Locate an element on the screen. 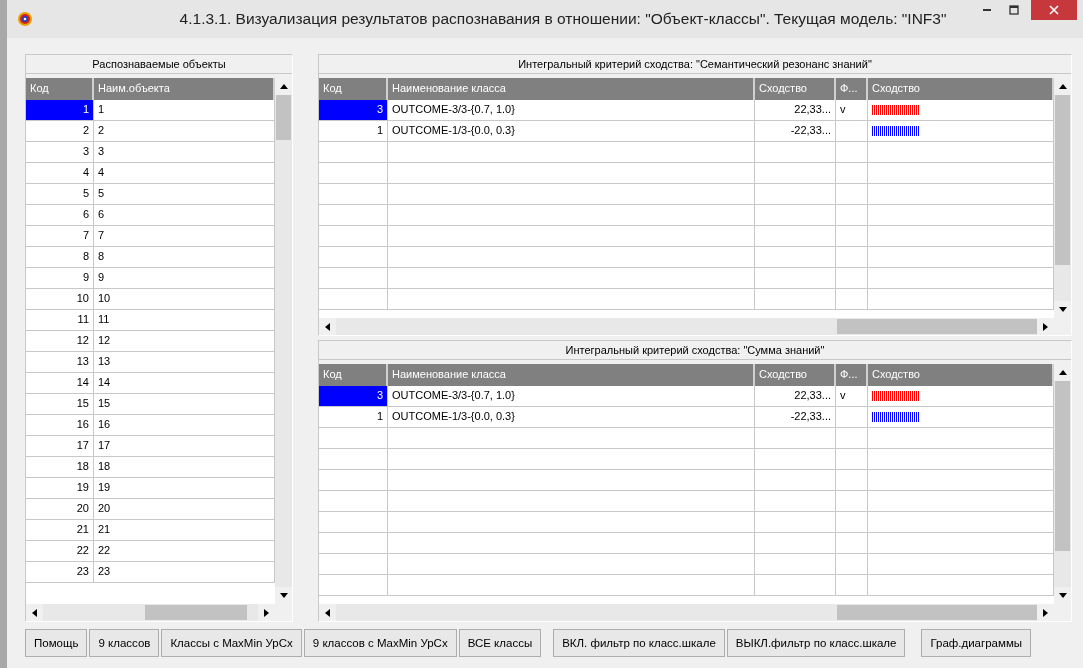  table-row: 18 18 is located at coordinates (150, 467).